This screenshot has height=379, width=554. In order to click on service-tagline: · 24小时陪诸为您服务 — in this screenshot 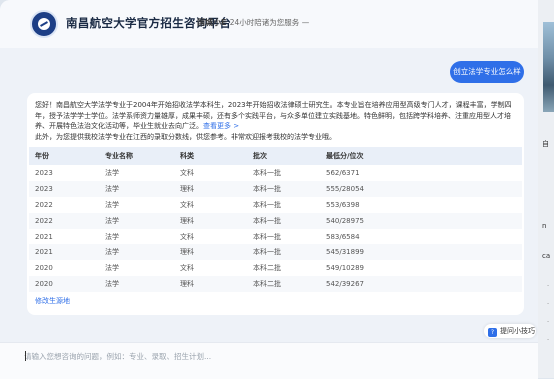, I will do `click(267, 22)`.